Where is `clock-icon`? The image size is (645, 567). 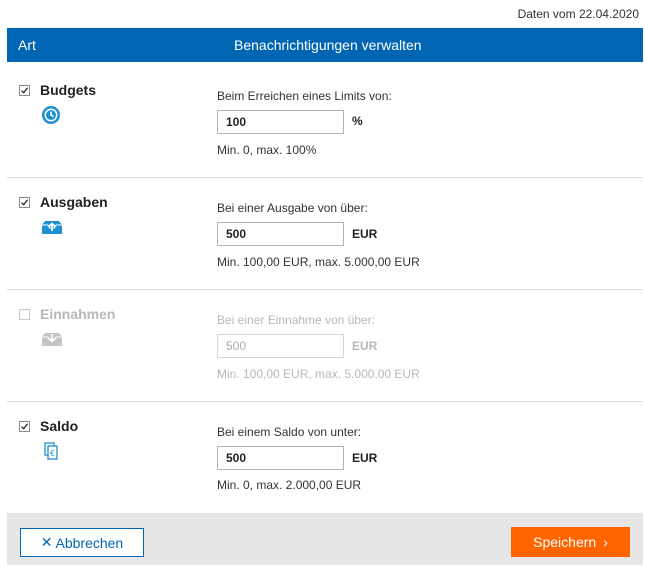 clock-icon is located at coordinates (51, 117).